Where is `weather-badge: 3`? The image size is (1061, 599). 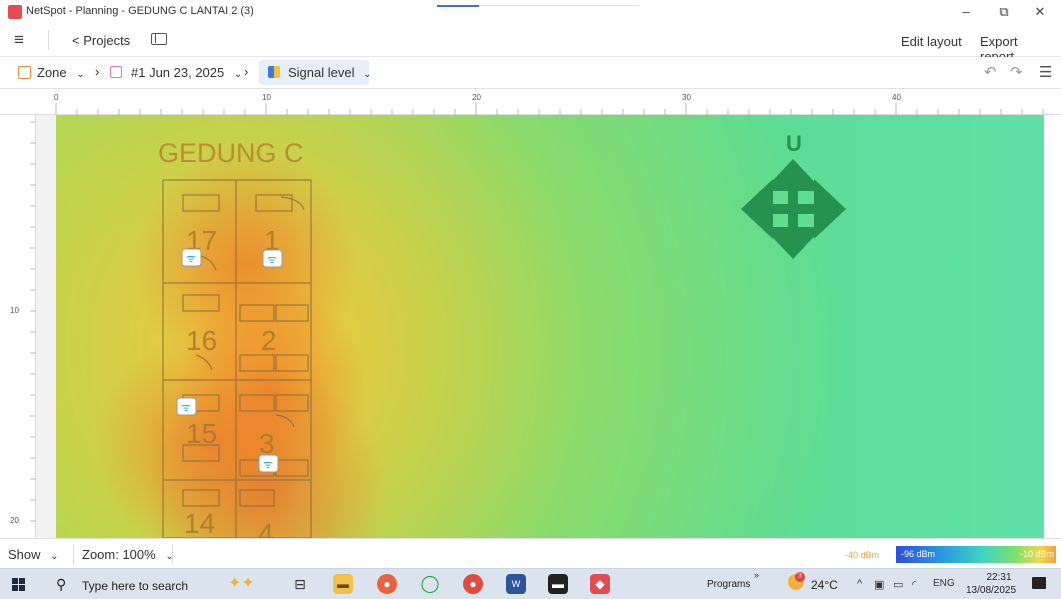 weather-badge: 3 is located at coordinates (800, 577).